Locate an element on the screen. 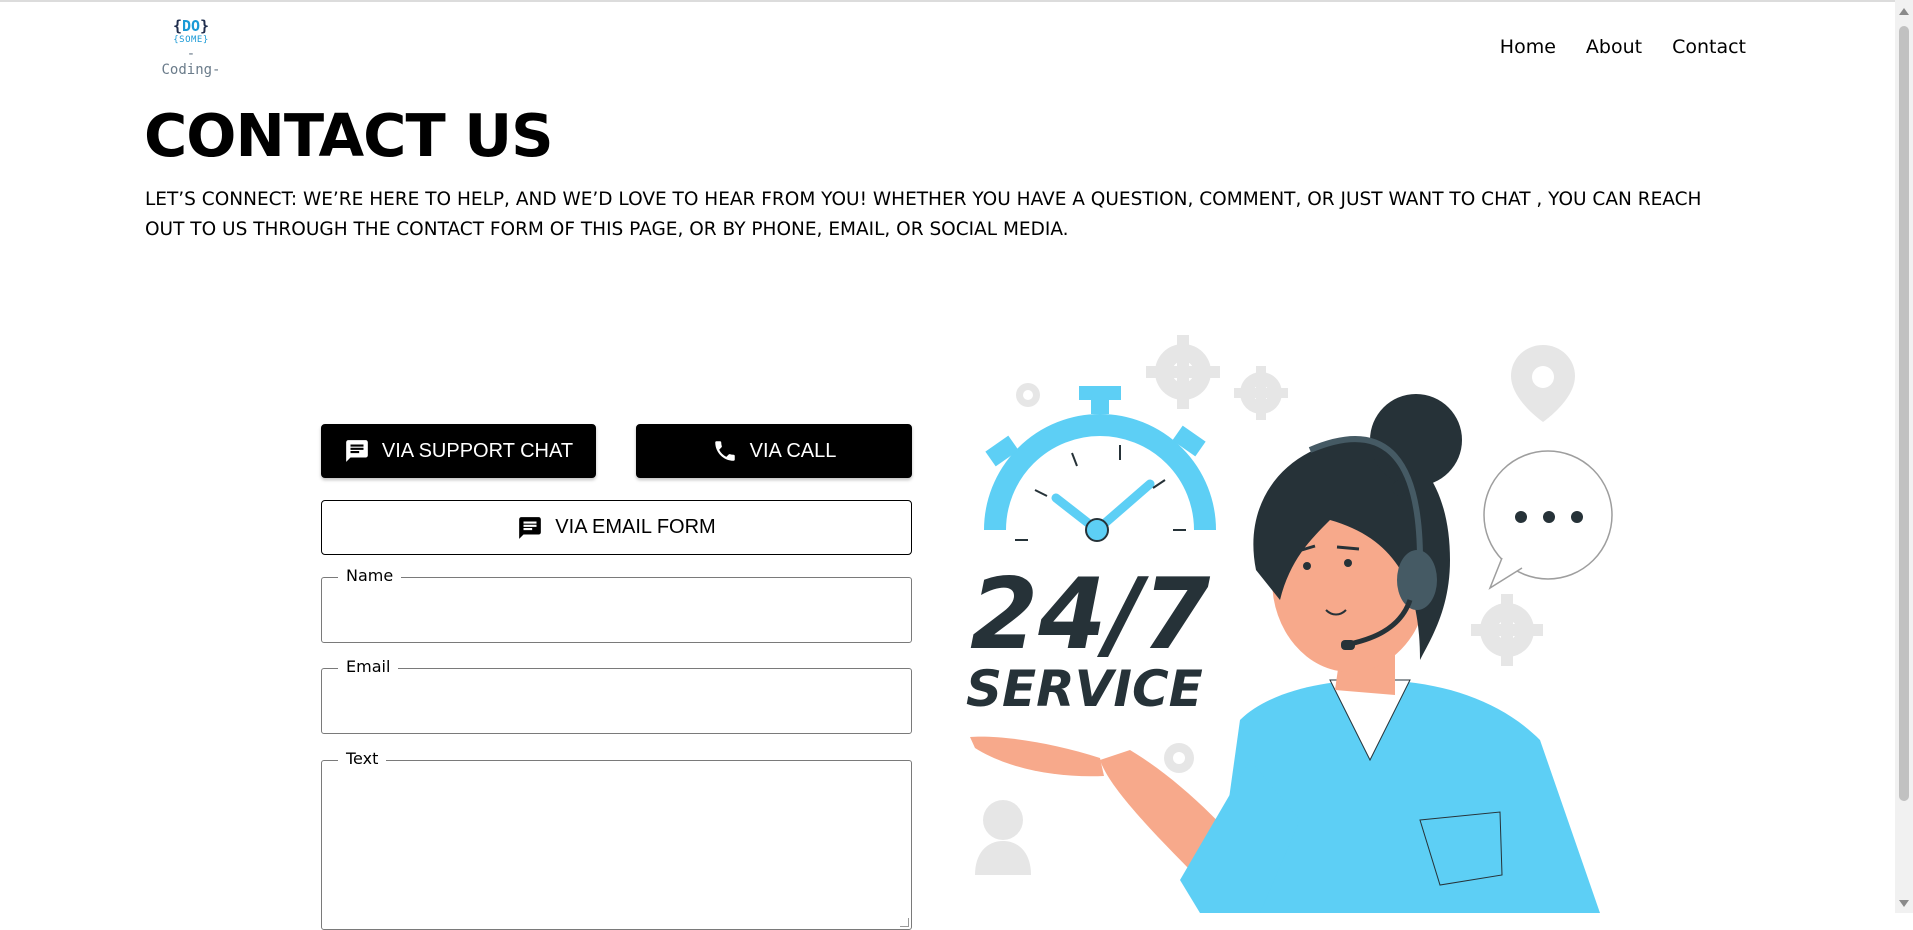  chat-bubble-icon is located at coordinates (1548, 520).